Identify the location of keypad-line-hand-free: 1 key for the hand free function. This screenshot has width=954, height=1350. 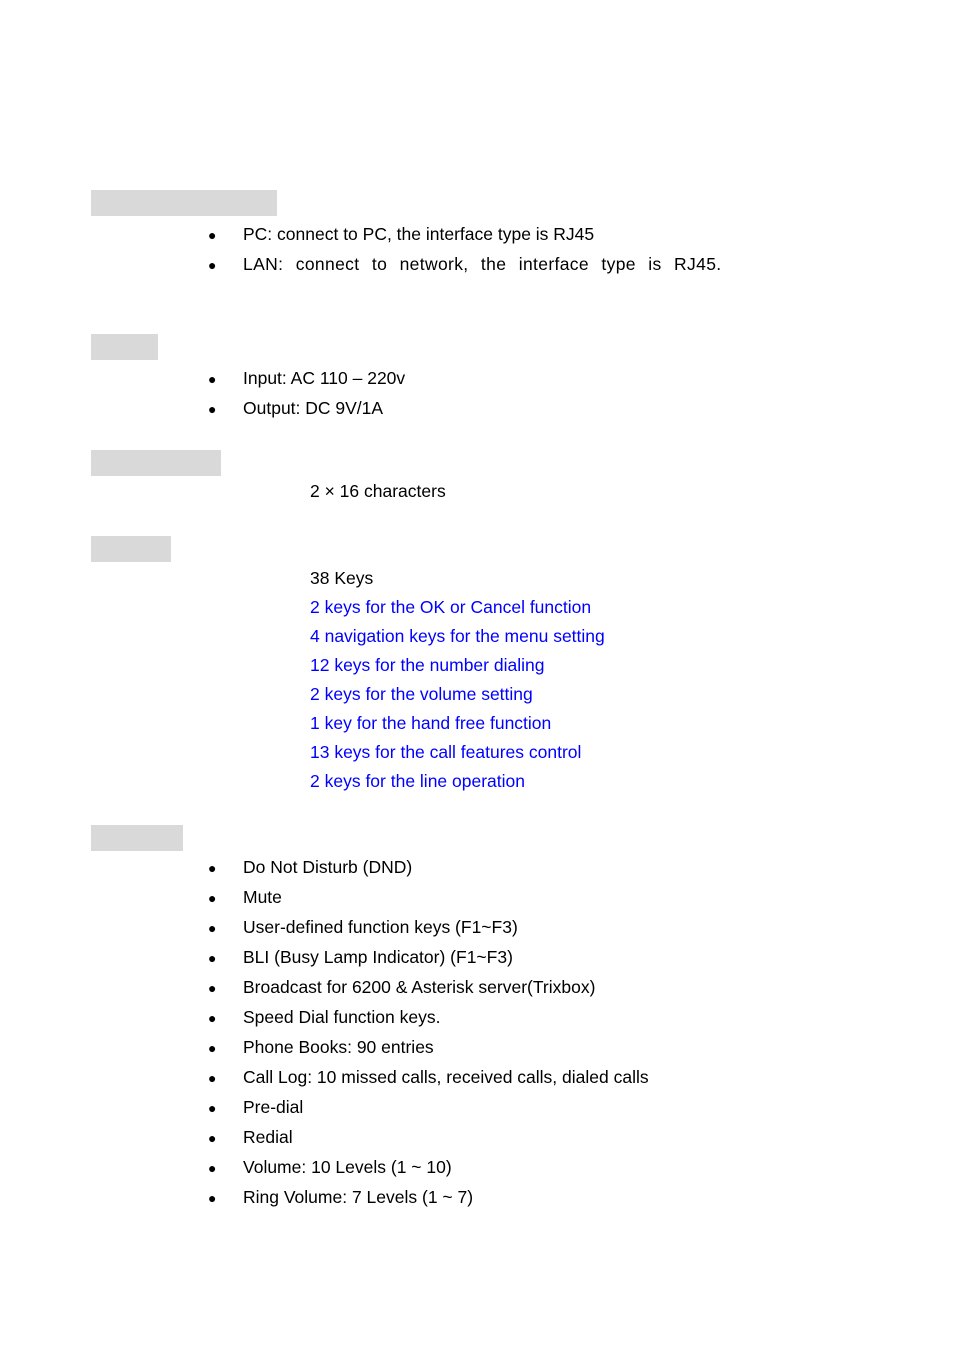
(431, 723).